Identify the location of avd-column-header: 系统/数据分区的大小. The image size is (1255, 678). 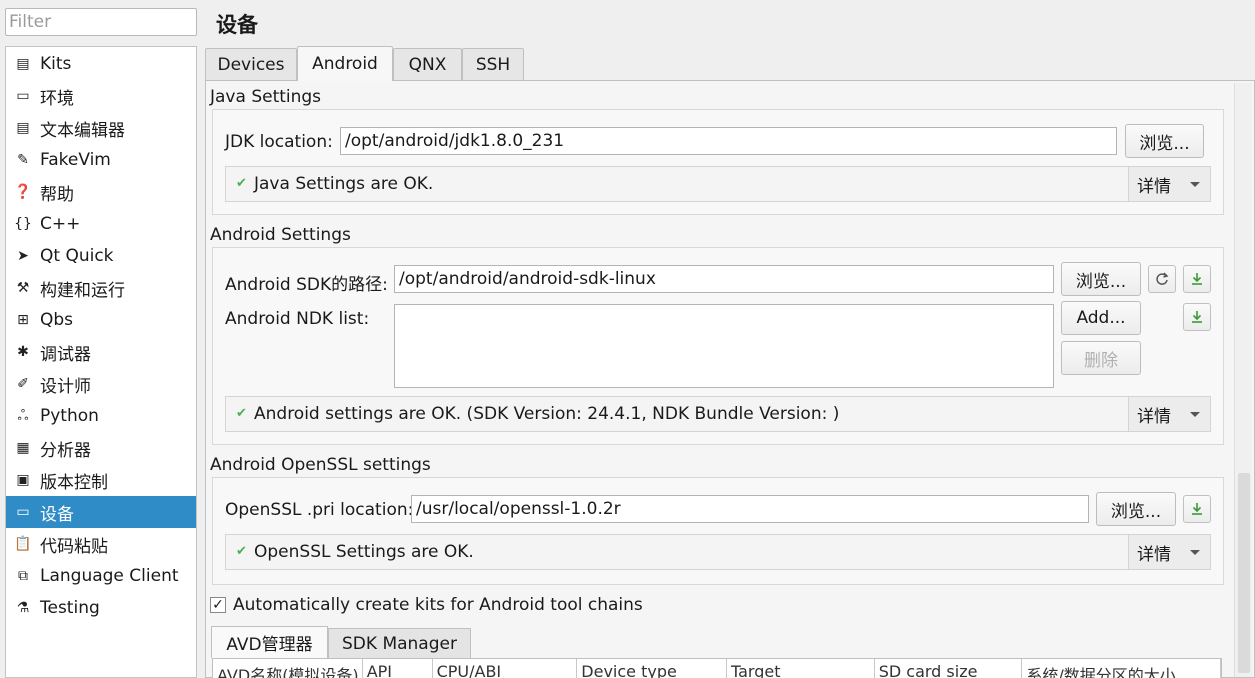
(1121, 668).